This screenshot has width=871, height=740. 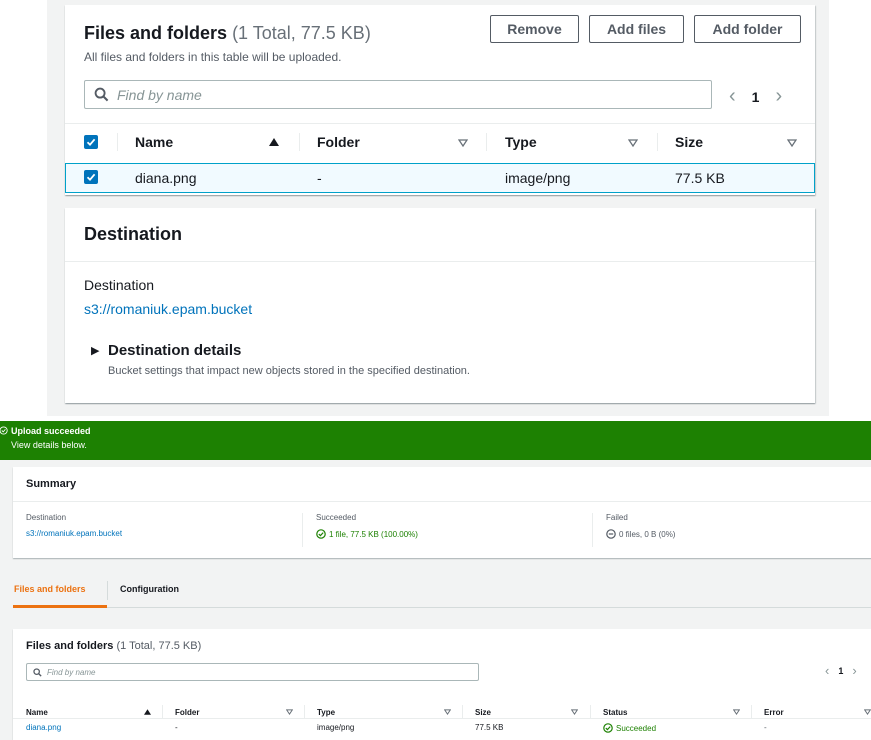 I want to click on success-flashbar: Upload succeeded View details below., so click(x=435, y=440).